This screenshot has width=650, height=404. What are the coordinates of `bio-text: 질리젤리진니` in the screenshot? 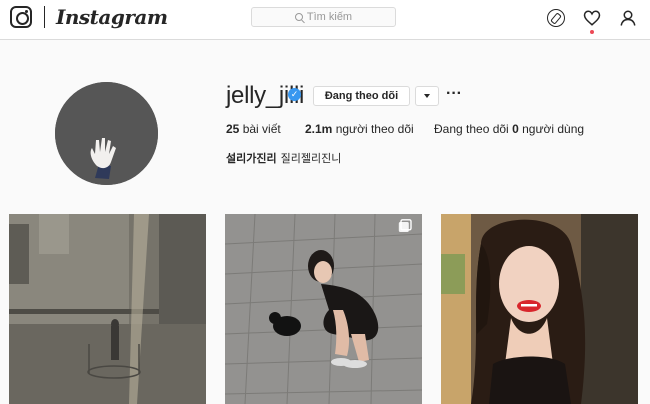 It's located at (311, 159).